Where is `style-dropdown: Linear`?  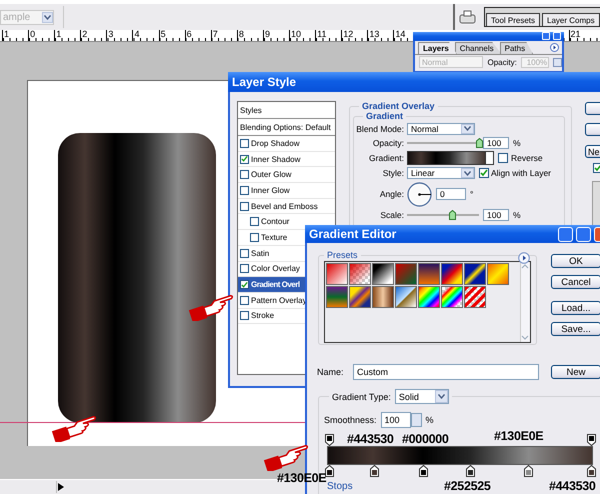 style-dropdown: Linear is located at coordinates (441, 173).